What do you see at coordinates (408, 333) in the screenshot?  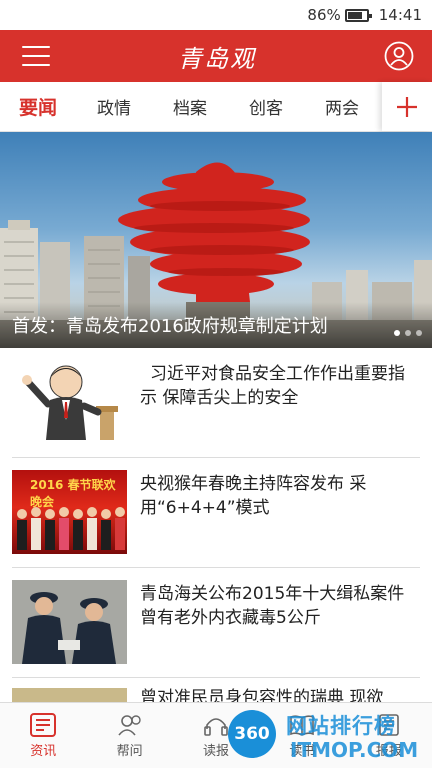 I see `carousel-indicator` at bounding box center [408, 333].